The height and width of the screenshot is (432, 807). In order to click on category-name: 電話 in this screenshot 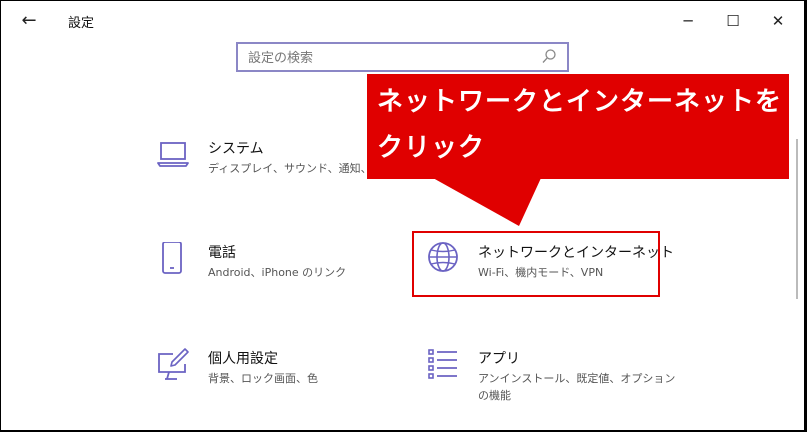, I will do `click(222, 253)`.